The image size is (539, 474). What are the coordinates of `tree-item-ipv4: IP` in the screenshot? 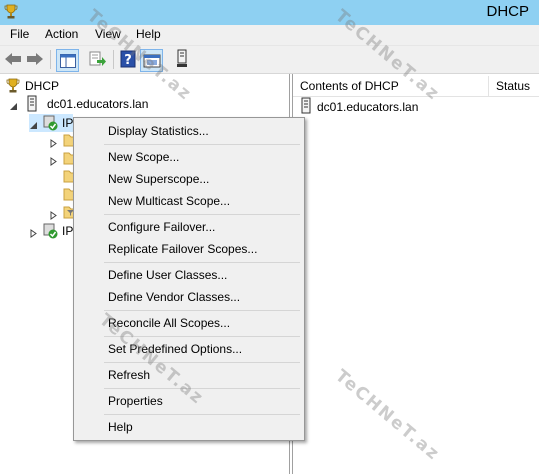 It's located at (51, 123).